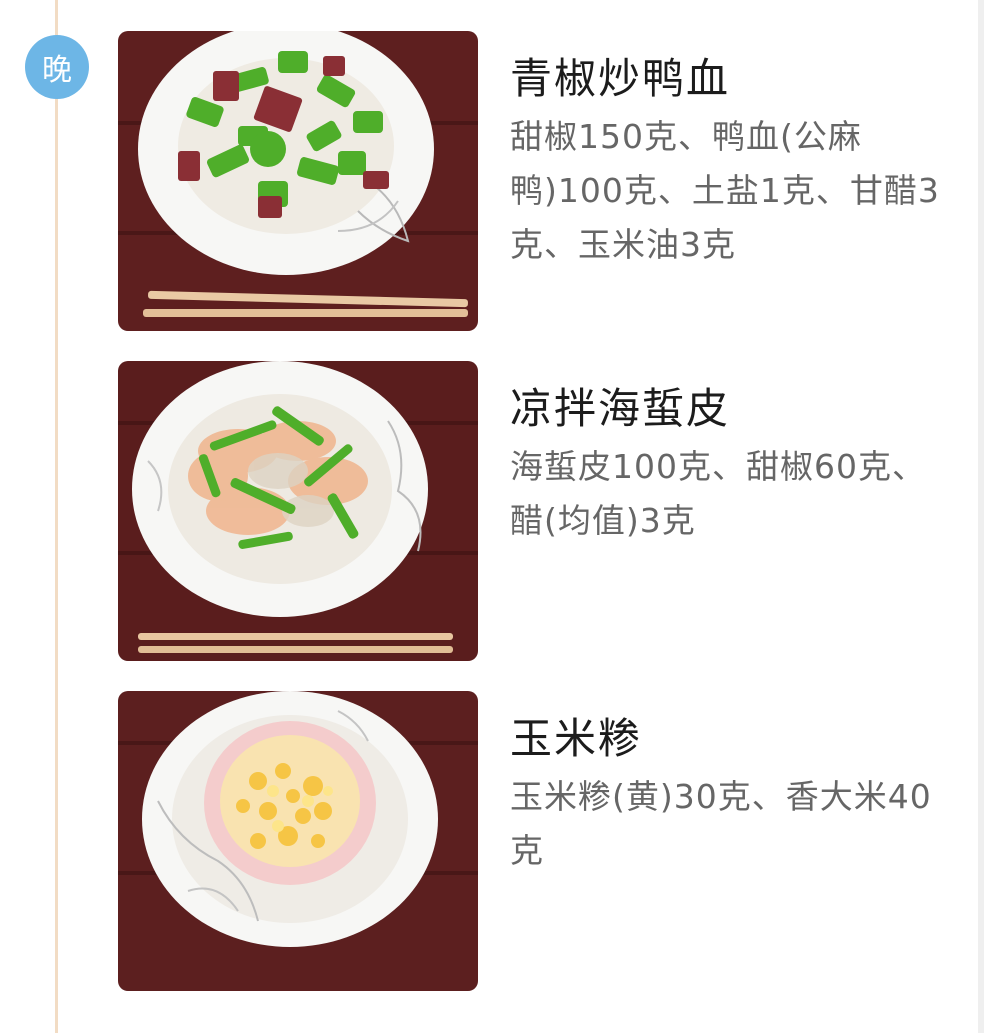 The image size is (984, 1033). Describe the element at coordinates (725, 190) in the screenshot. I see `dish-ingredients: 甜椒150克、鸭血(公麻鸭)100克、土盐1克、甘醋3克、玉米油3克` at that location.